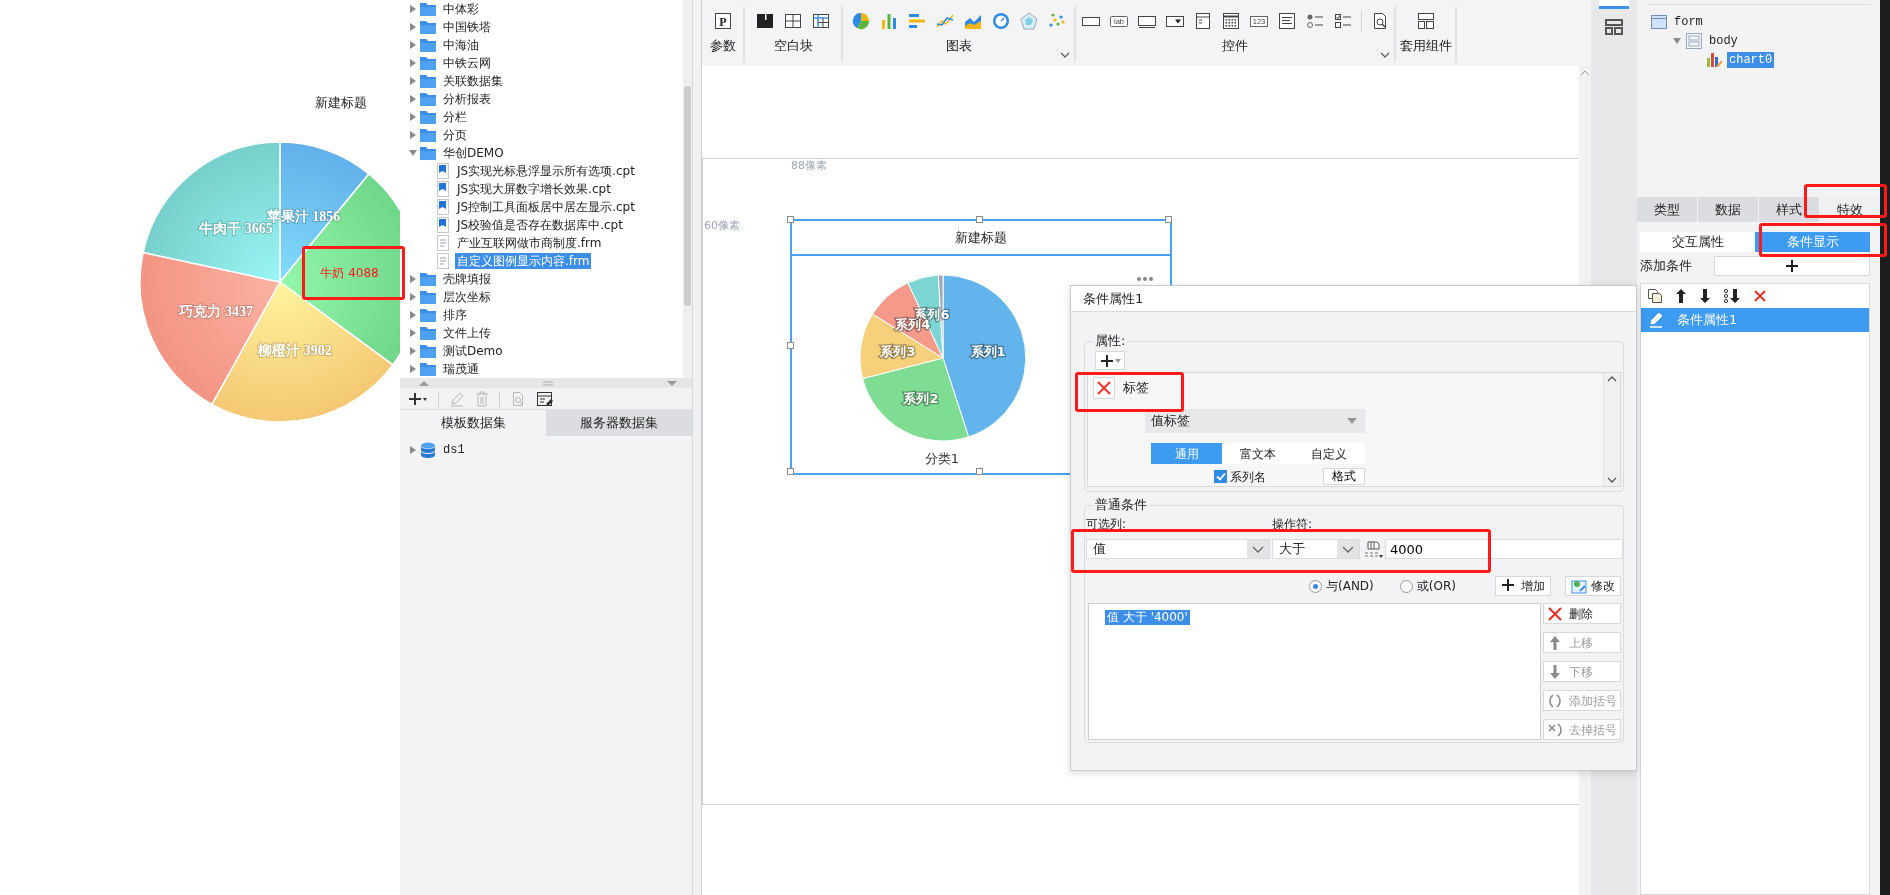 Image resolution: width=1890 pixels, height=895 pixels. What do you see at coordinates (1723, 40) in the screenshot?
I see `tree-item: body` at bounding box center [1723, 40].